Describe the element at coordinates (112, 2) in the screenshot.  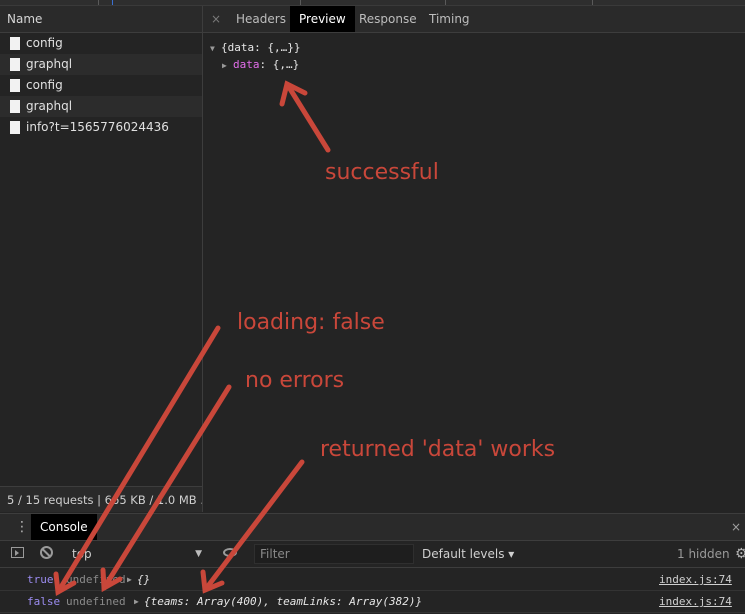
I see `strip-marker` at that location.